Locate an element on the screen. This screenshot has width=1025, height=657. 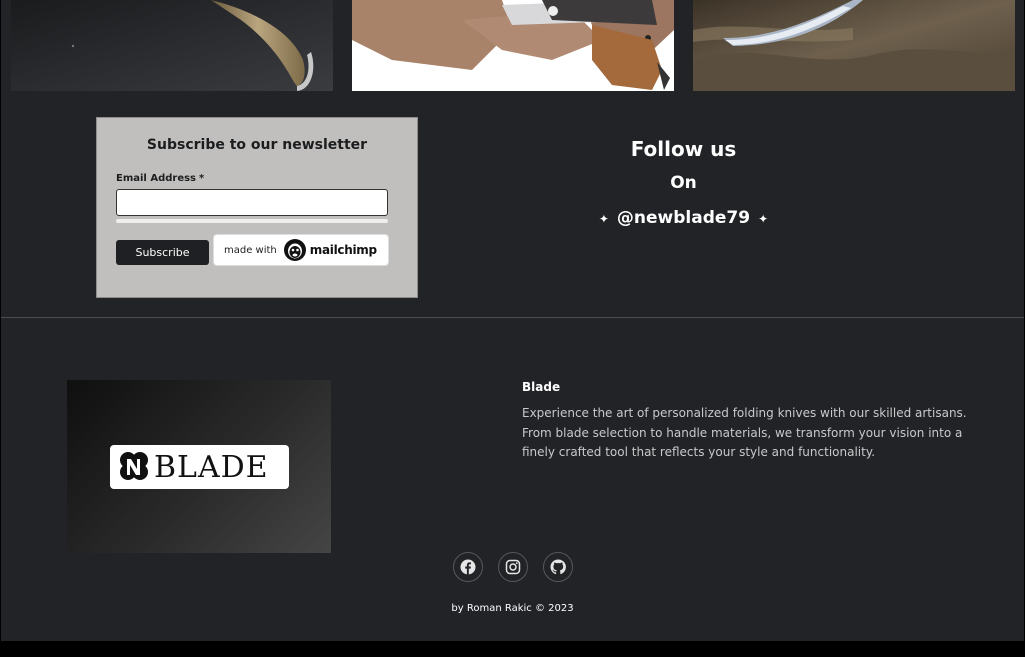
email-label: Email Address * is located at coordinates (160, 178).